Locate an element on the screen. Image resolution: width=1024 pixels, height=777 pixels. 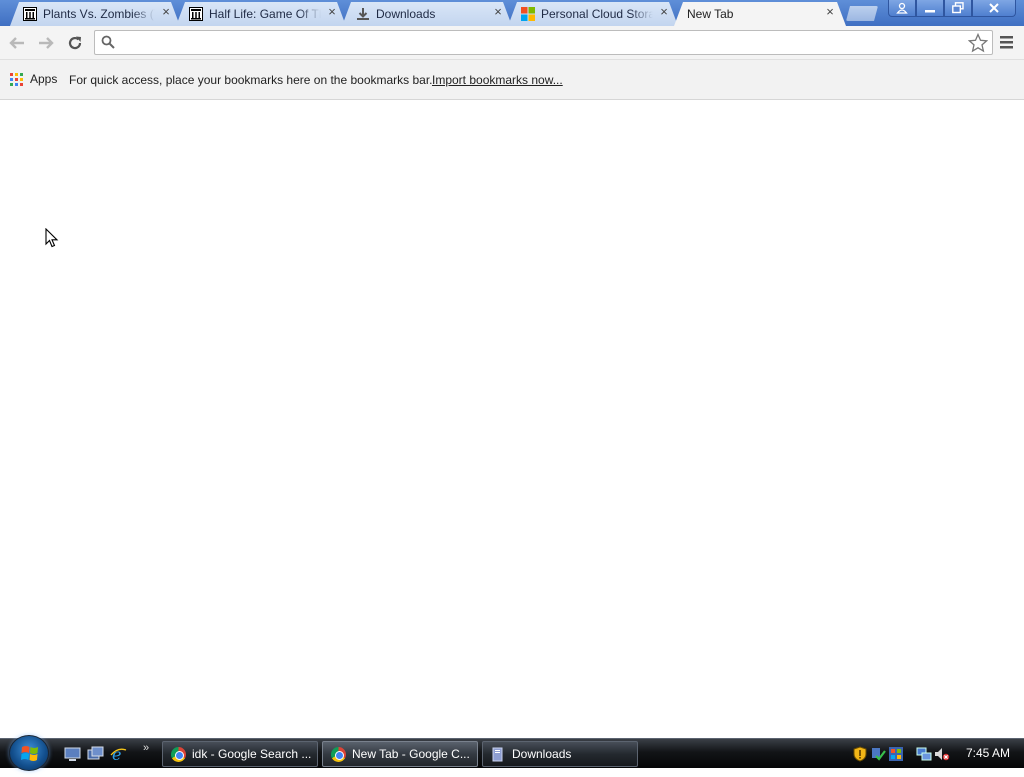
restore-button is located at coordinates (958, 8).